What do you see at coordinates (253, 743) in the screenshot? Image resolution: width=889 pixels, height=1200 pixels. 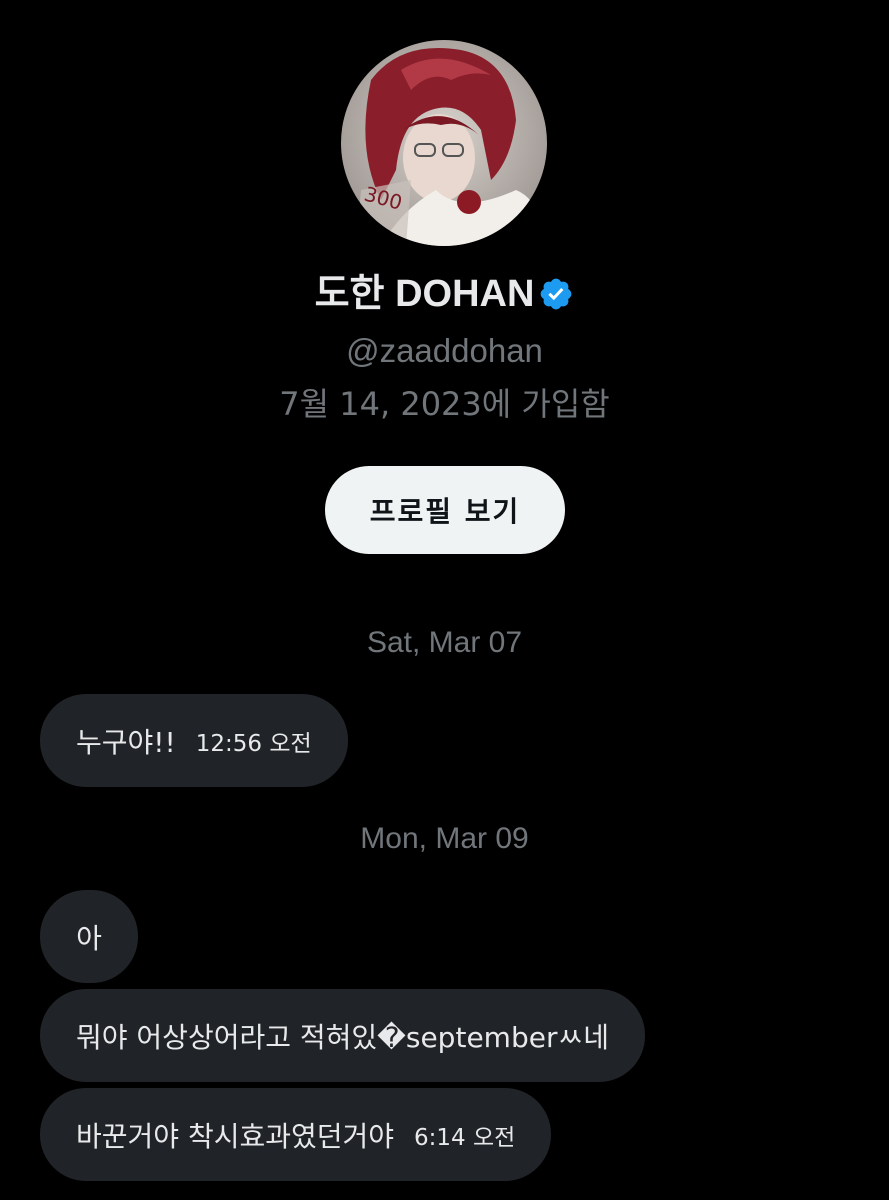 I see `message-time: 12:56 오전` at bounding box center [253, 743].